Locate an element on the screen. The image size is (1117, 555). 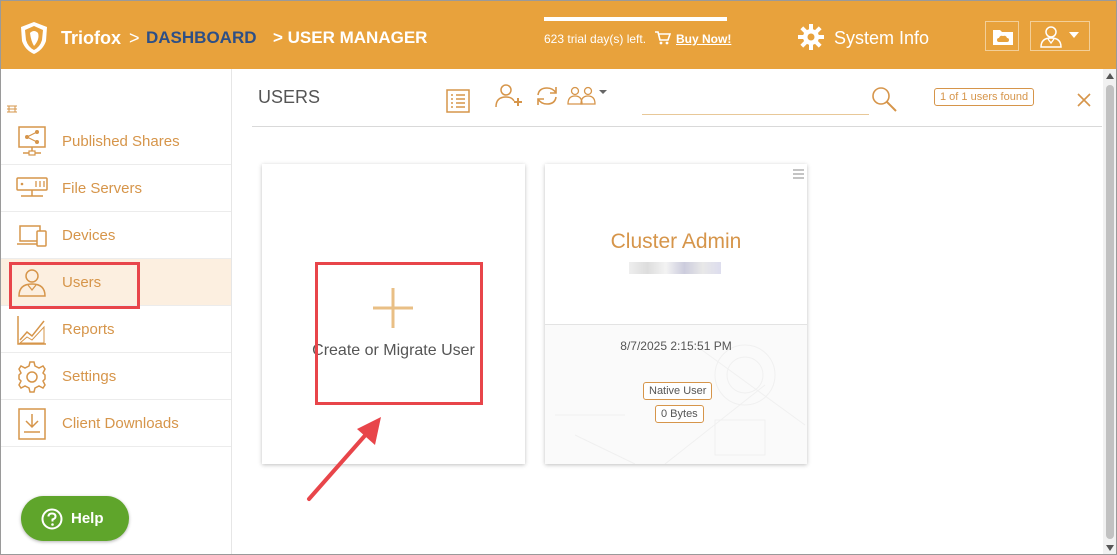
header-divider is located at coordinates (677, 126).